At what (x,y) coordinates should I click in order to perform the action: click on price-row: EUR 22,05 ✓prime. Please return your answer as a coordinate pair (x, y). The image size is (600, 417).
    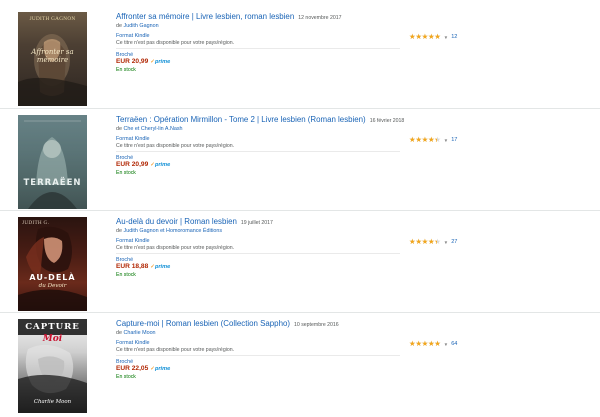
    Looking at the image, I should click on (143, 368).